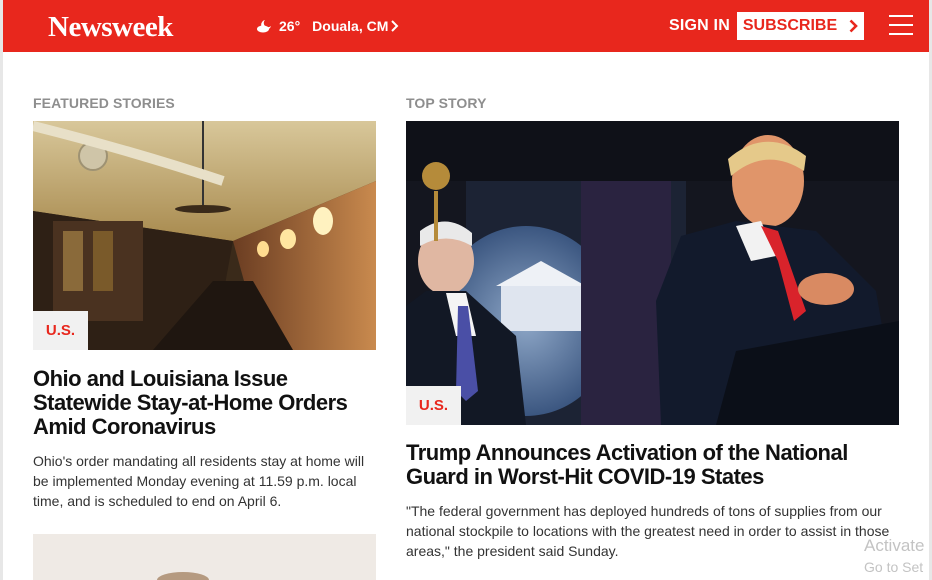  I want to click on windows-activation-watermark: Activate, so click(894, 545).